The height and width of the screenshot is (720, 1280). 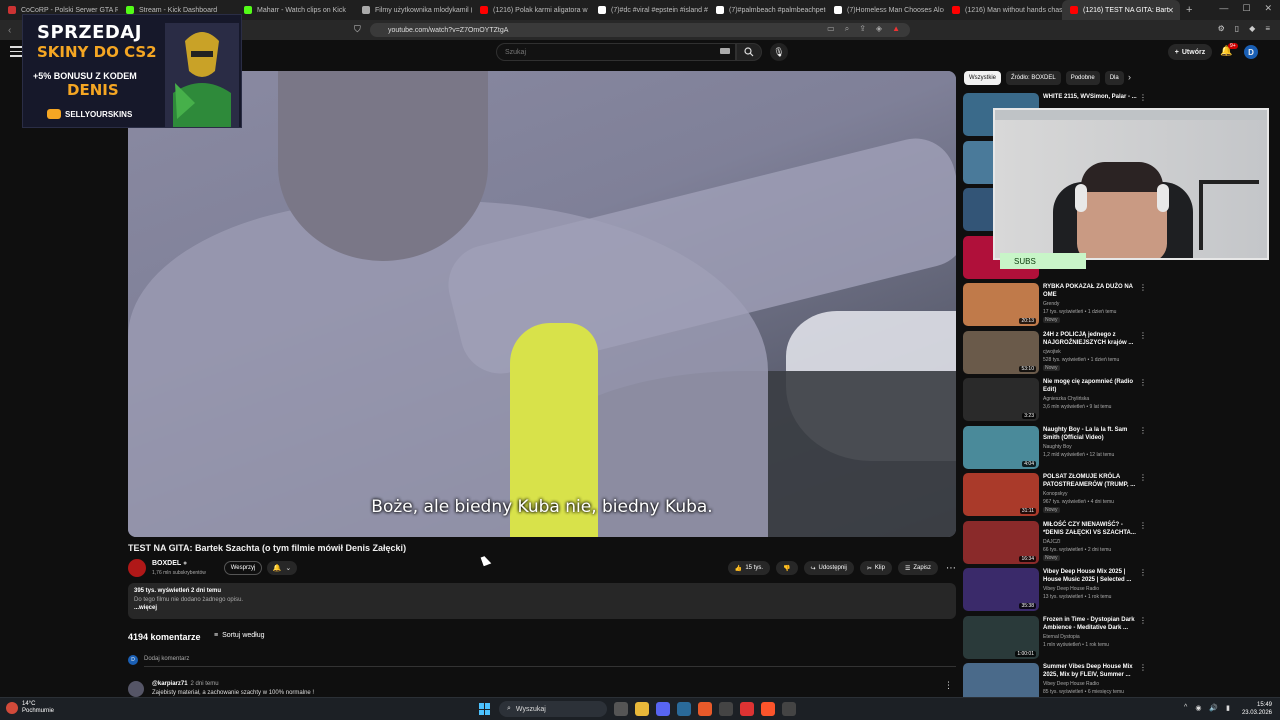 What do you see at coordinates (621, 709) in the screenshot?
I see `task-view-icon` at bounding box center [621, 709].